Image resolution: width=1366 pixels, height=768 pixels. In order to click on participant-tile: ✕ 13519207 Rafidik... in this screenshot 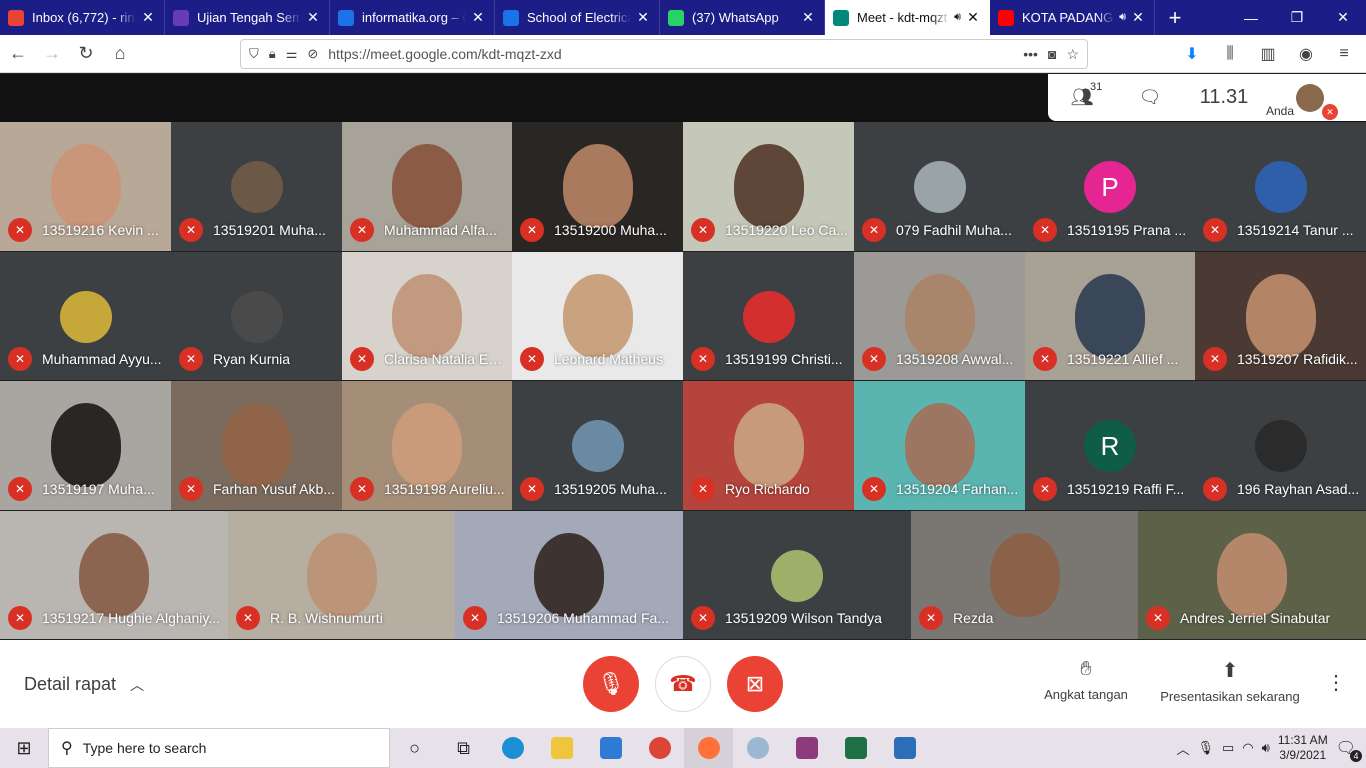, I will do `click(1280, 316)`.